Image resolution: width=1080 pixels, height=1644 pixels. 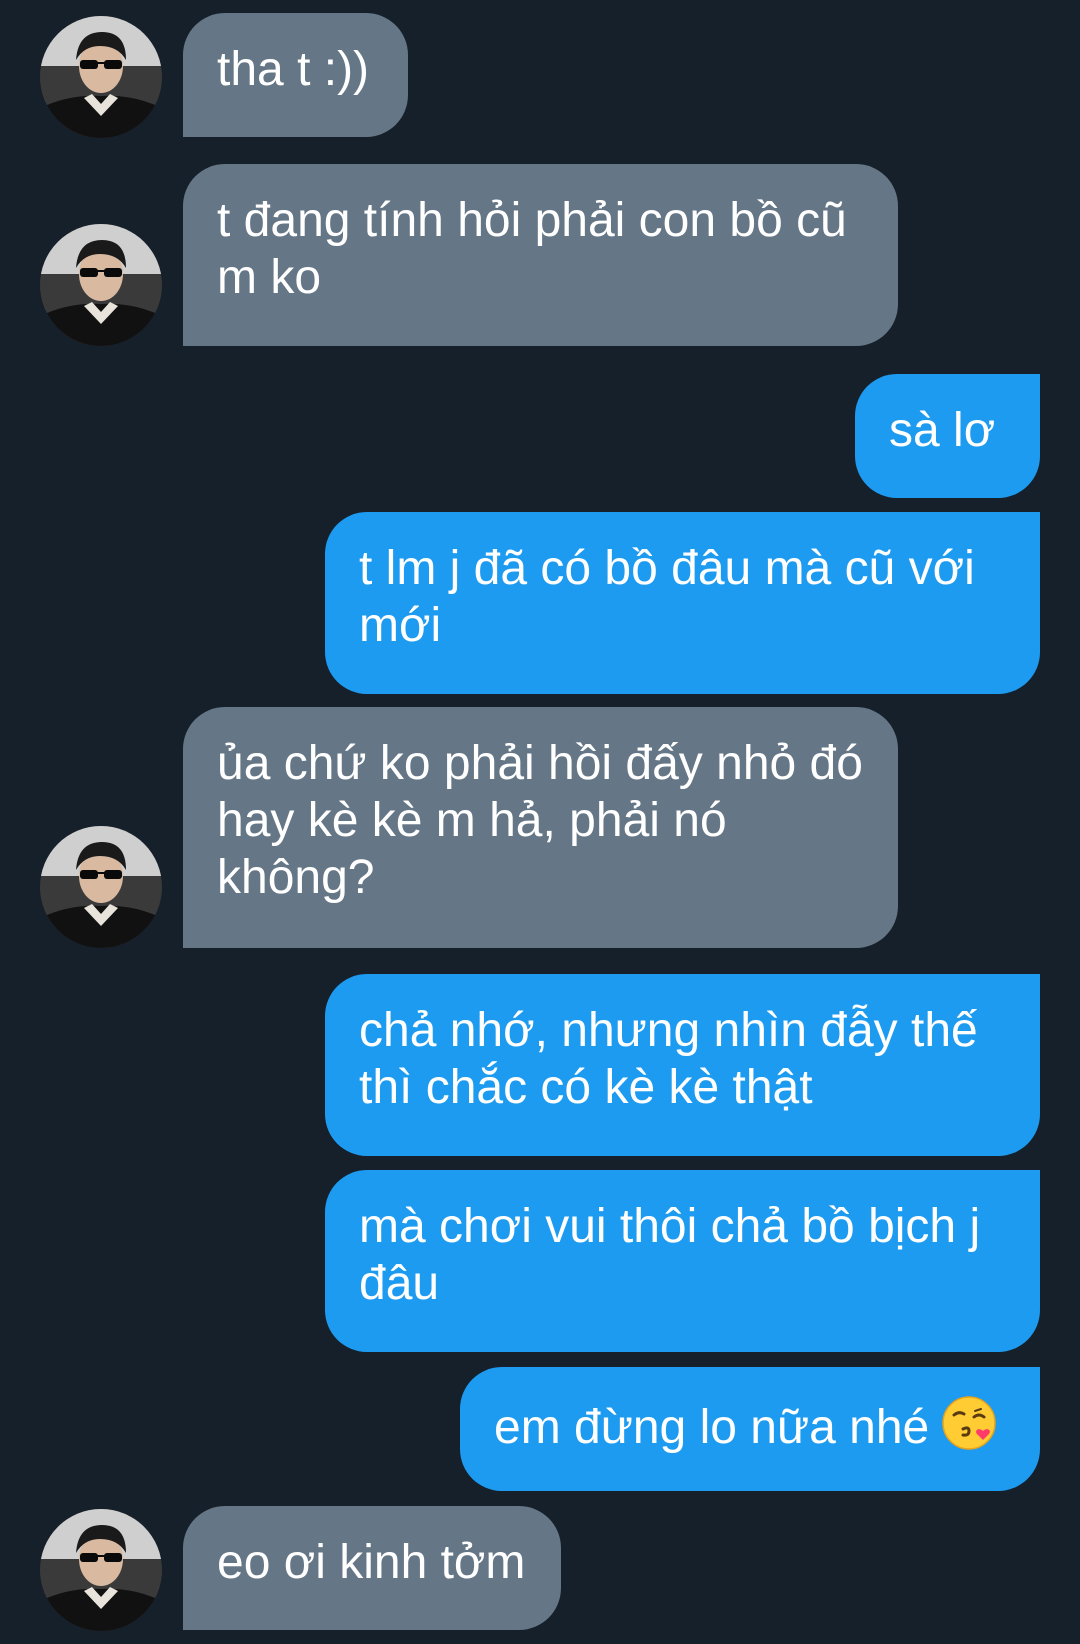 I want to click on message-bubble-incoming: tha t :)), so click(x=295, y=75).